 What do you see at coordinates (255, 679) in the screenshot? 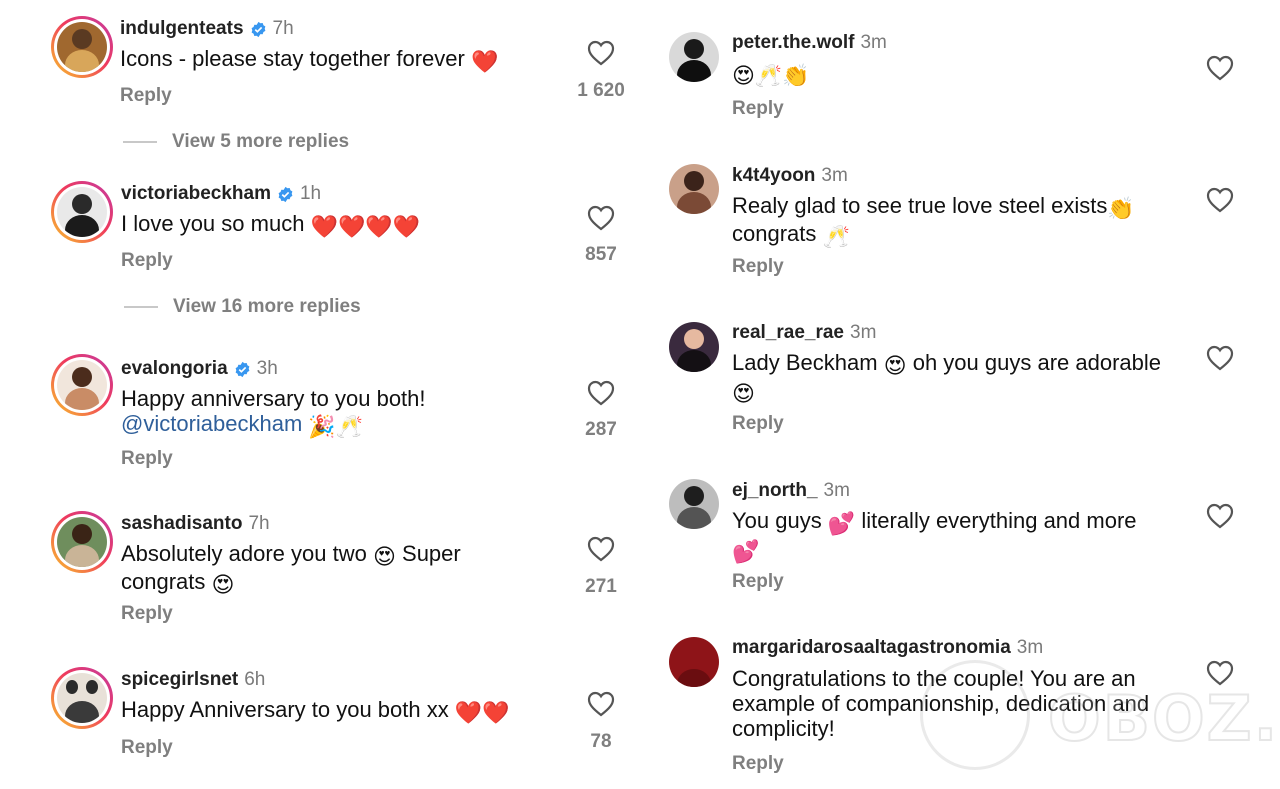
I see `timestamp: 6h` at bounding box center [255, 679].